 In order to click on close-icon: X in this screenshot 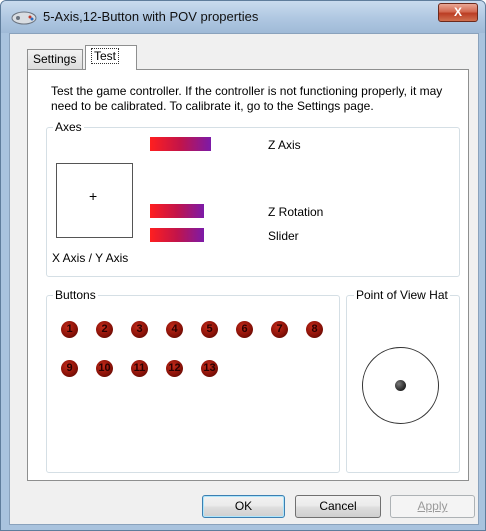, I will do `click(457, 12)`.